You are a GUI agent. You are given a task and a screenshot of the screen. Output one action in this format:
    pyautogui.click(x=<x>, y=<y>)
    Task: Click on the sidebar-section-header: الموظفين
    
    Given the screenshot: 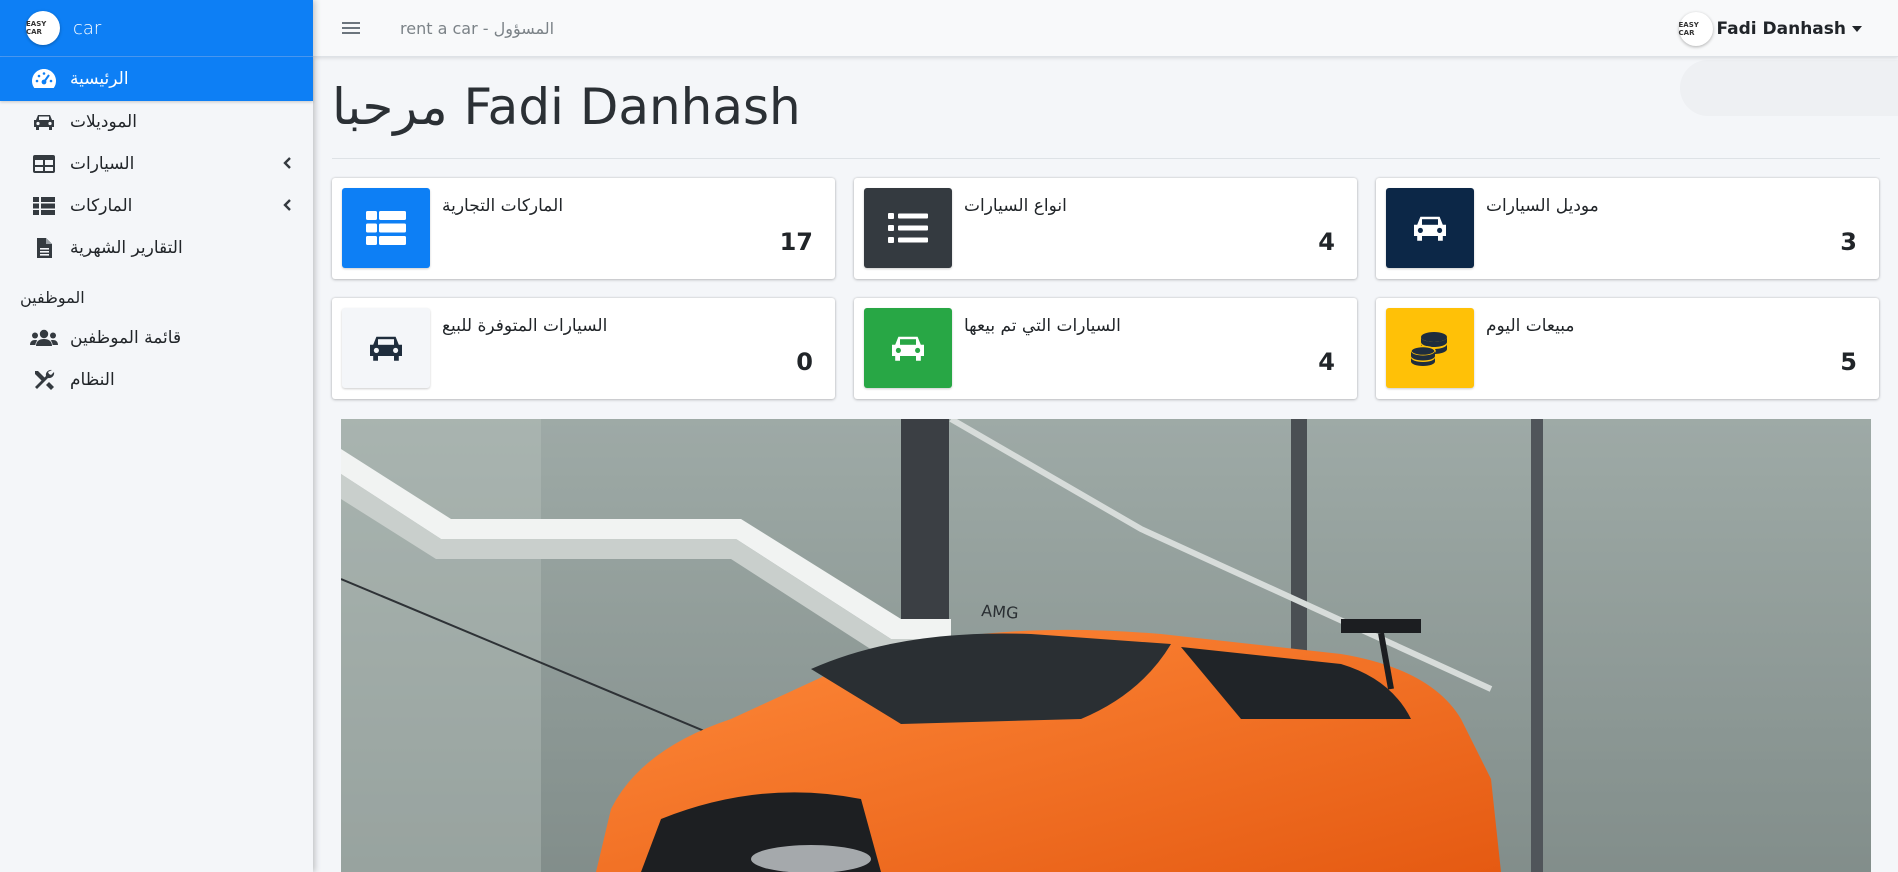 What is the action you would take?
    pyautogui.click(x=52, y=297)
    